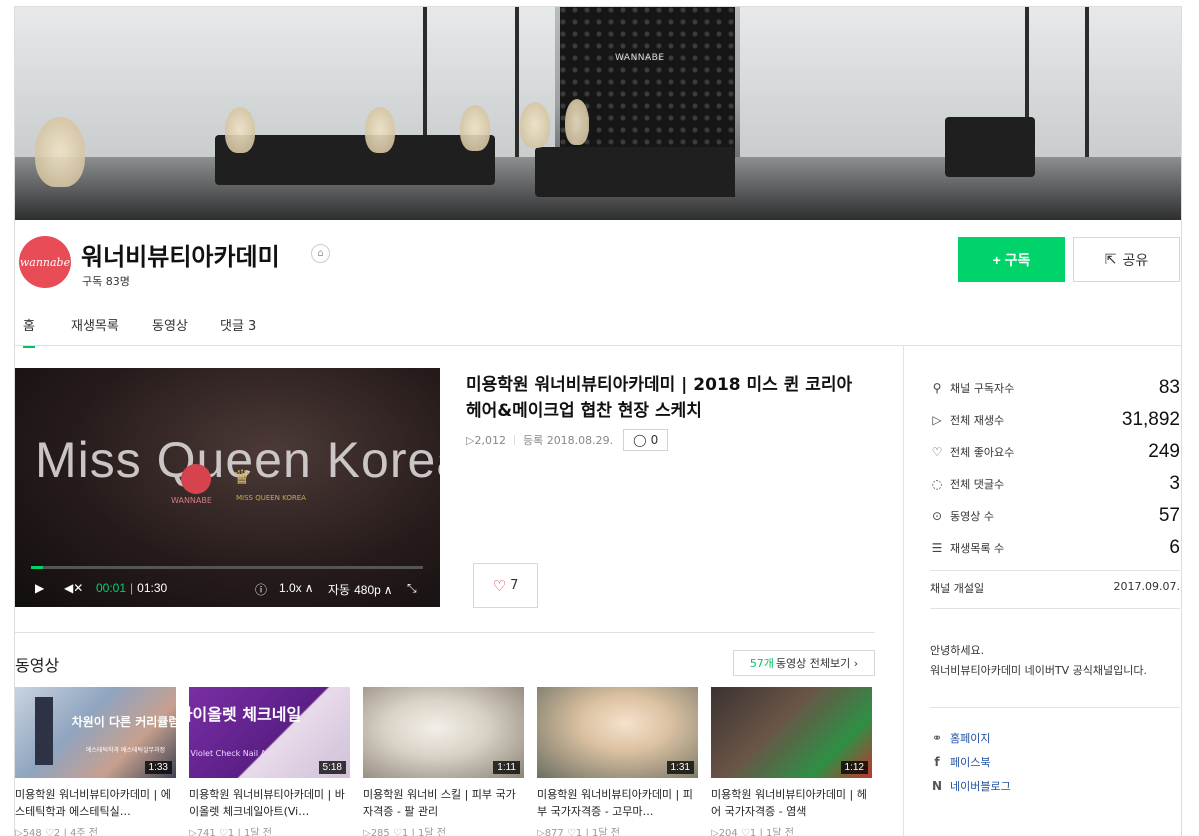 Image resolution: width=1199 pixels, height=836 pixels. What do you see at coordinates (514, 585) in the screenshot?
I see `like-count: 7` at bounding box center [514, 585].